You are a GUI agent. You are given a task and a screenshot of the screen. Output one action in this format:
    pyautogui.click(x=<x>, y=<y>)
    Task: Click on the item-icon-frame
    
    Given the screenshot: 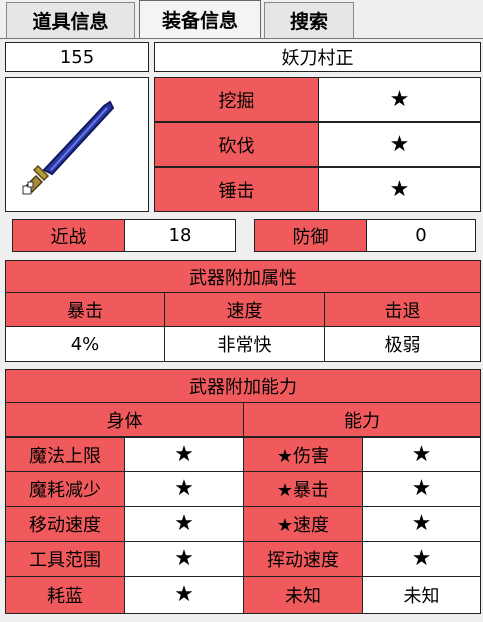 What is the action you would take?
    pyautogui.click(x=77, y=144)
    